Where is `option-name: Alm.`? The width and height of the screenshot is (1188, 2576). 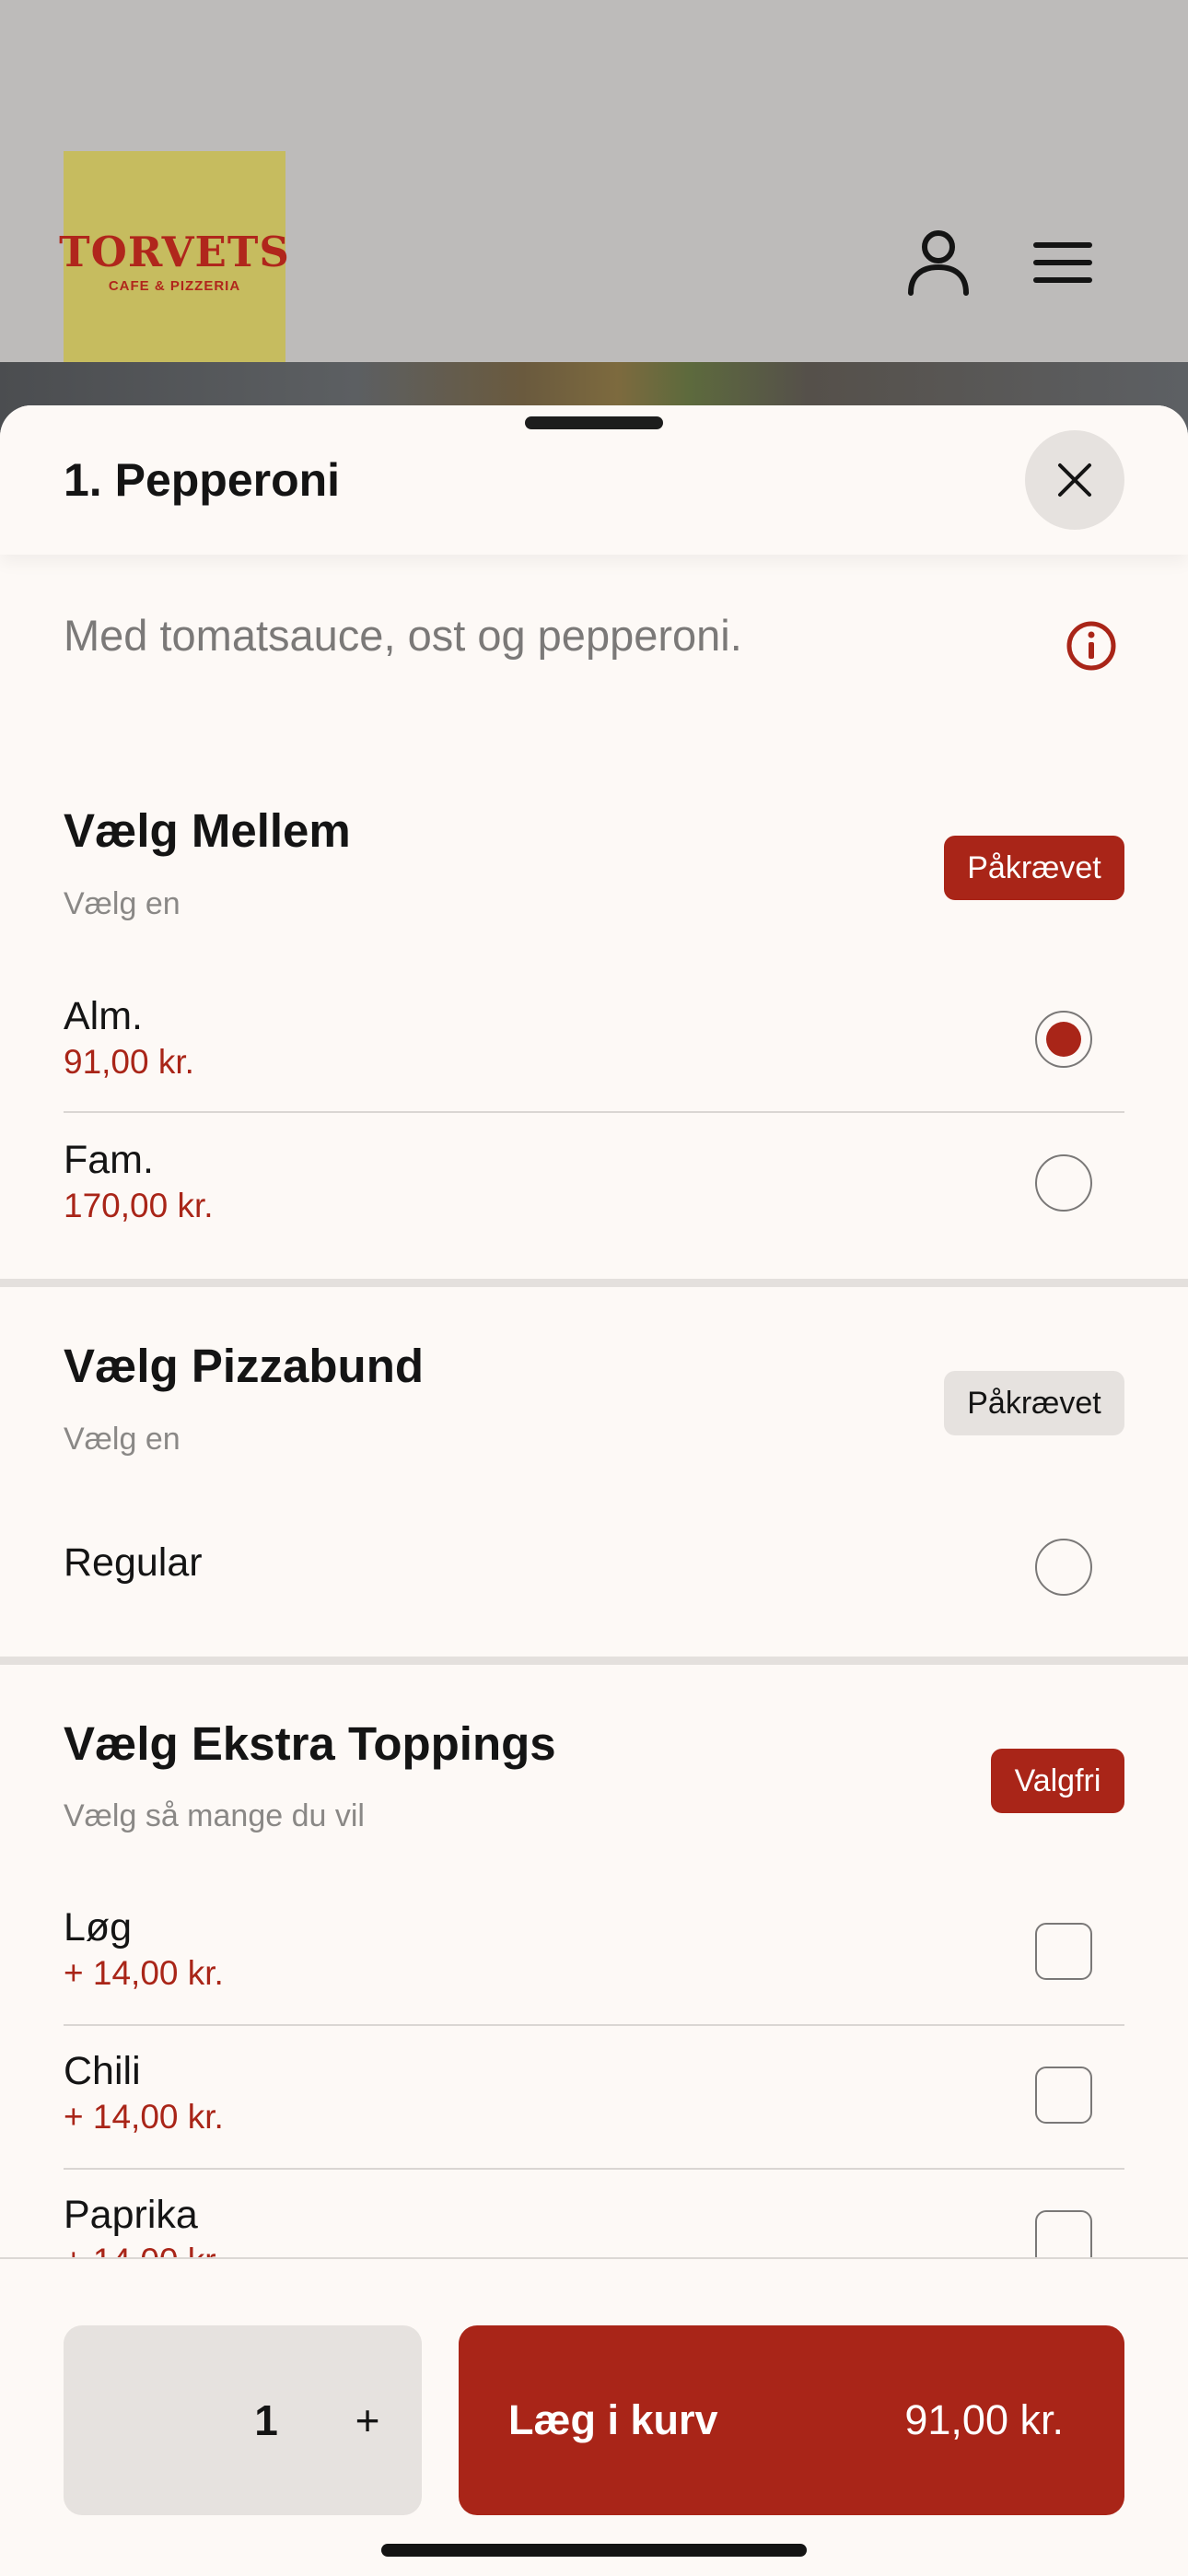
option-name: Alm. is located at coordinates (103, 1016).